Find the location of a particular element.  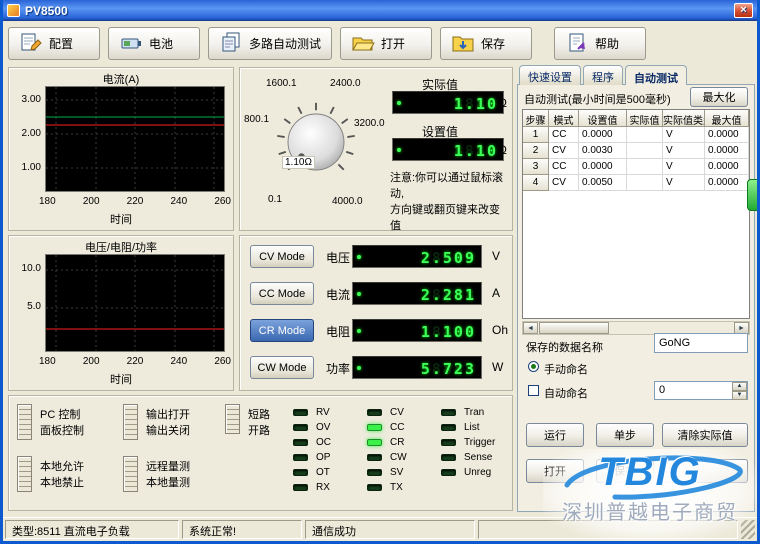

auto-name-spinner: 0 ▲ ▼ is located at coordinates (701, 390).